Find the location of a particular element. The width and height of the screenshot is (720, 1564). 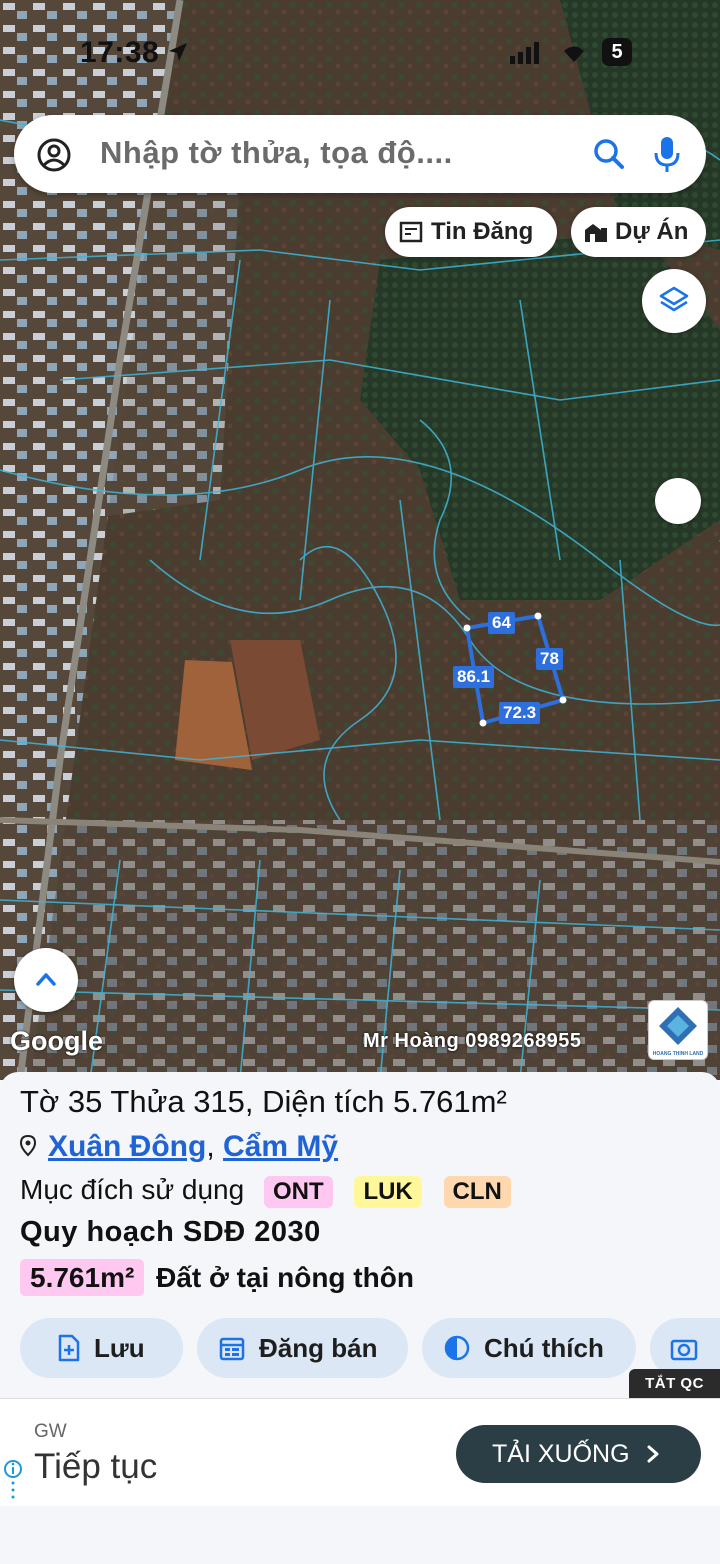

location-pin-icon is located at coordinates (28, 1145).